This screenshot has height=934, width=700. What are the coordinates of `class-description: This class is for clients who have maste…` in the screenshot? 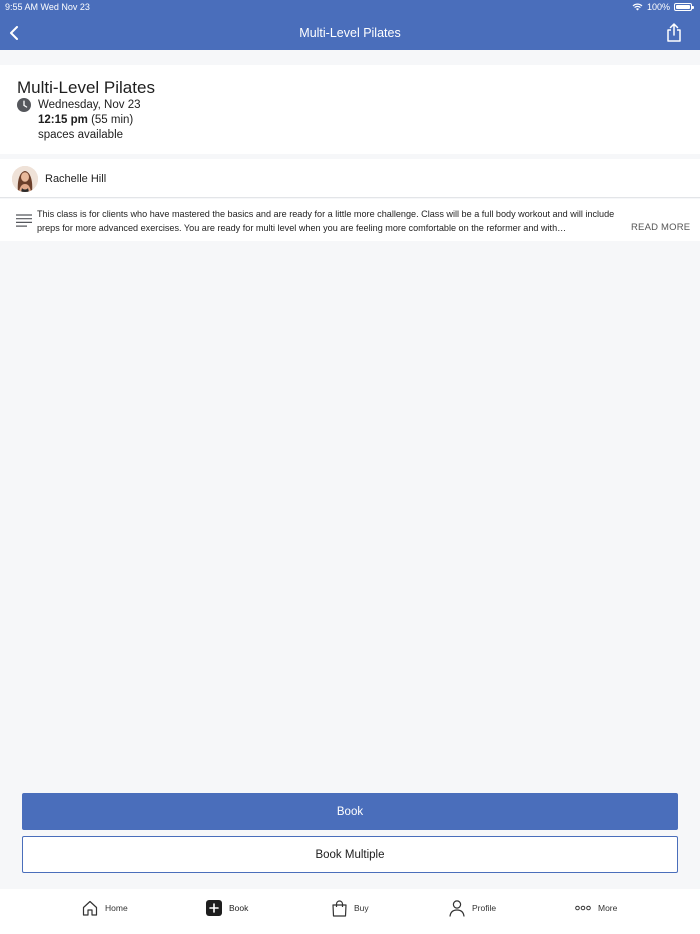 It's located at (326, 221).